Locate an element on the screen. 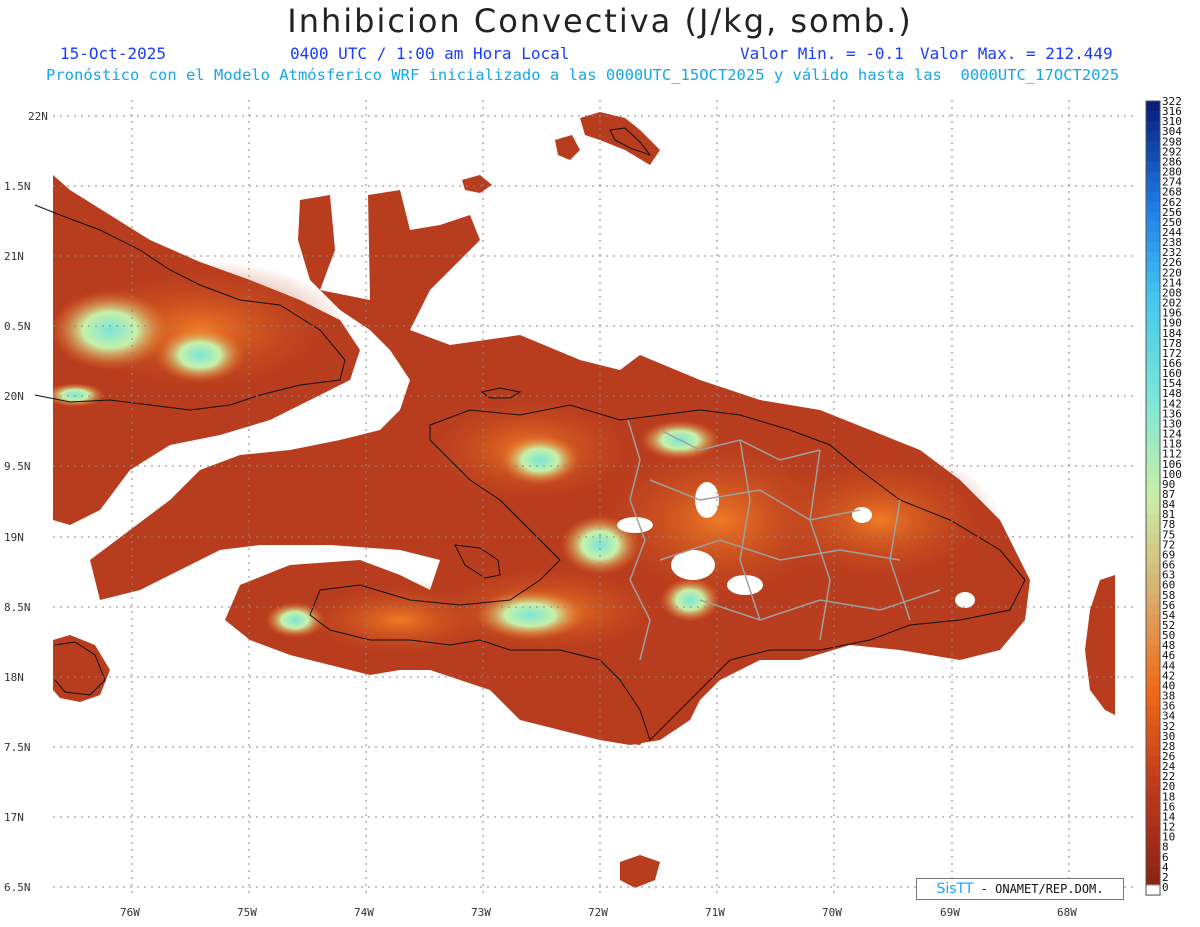 Image resolution: width=1200 pixels, height=927 pixels. lon-label: 71W is located at coordinates (715, 912).